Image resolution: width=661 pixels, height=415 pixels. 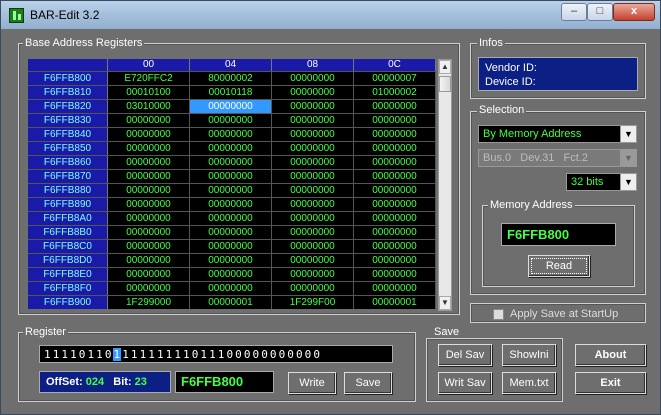 I want to click on read-button: Read, so click(x=559, y=266).